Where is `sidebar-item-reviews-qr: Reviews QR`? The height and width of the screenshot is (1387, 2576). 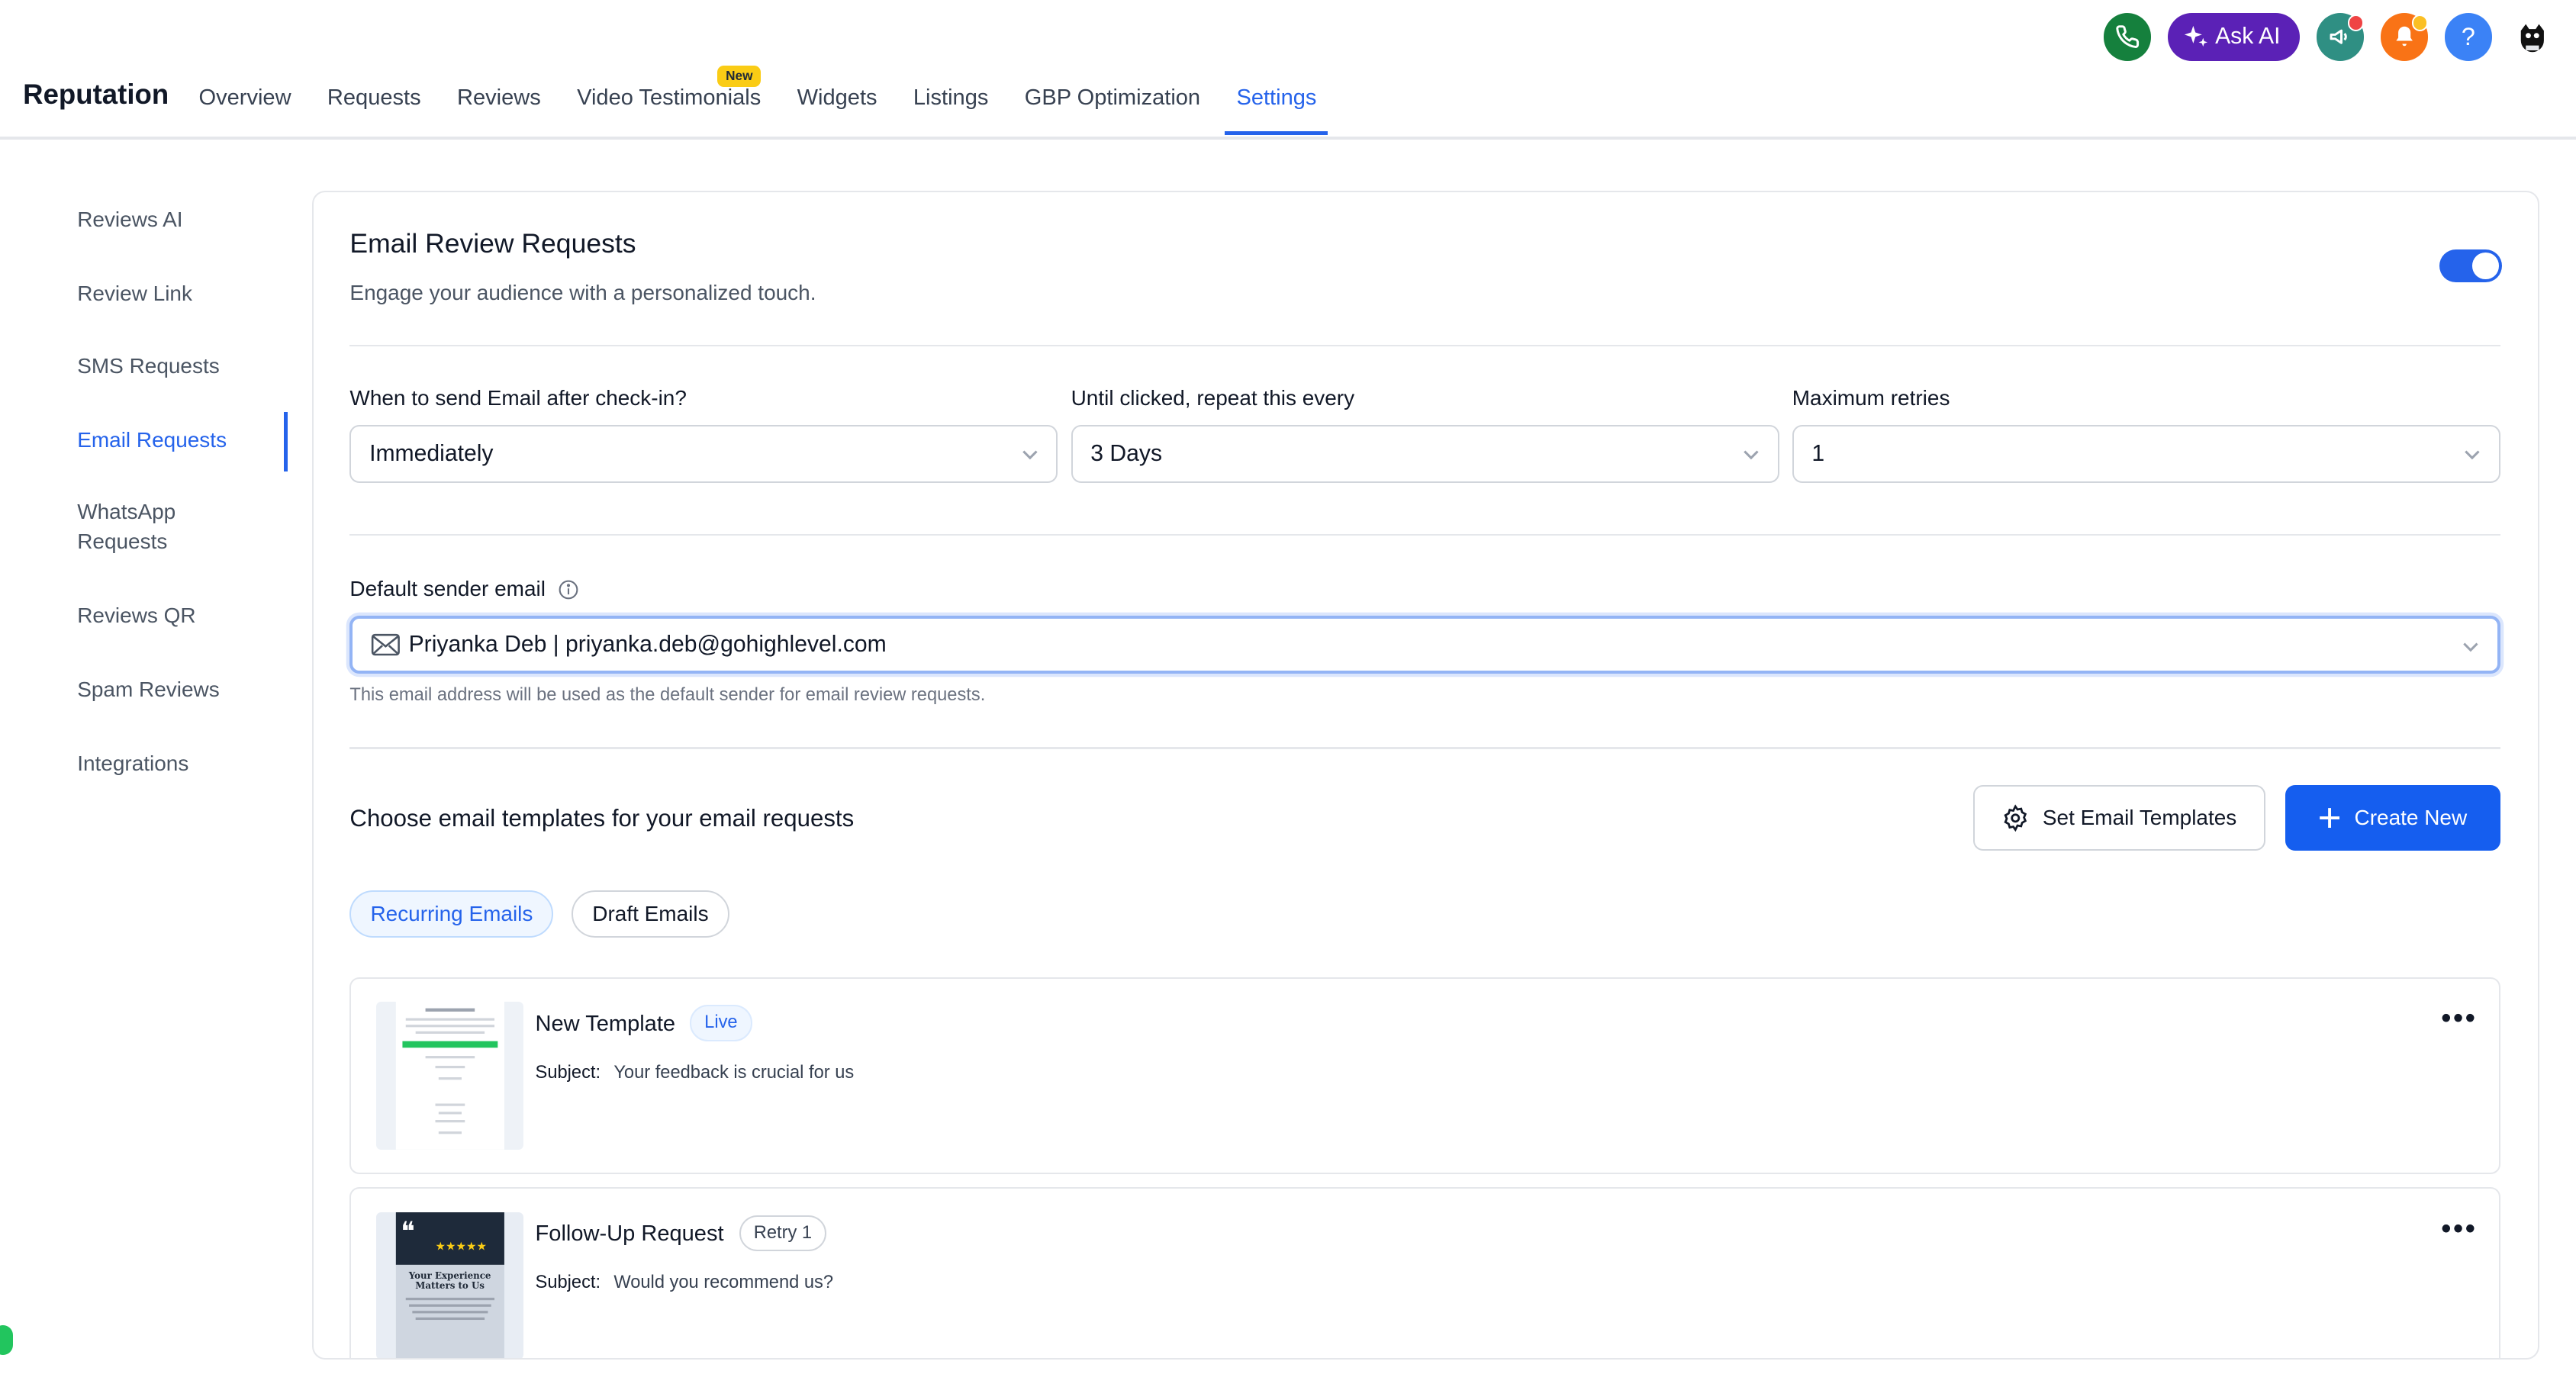 sidebar-item-reviews-qr: Reviews QR is located at coordinates (97, 616).